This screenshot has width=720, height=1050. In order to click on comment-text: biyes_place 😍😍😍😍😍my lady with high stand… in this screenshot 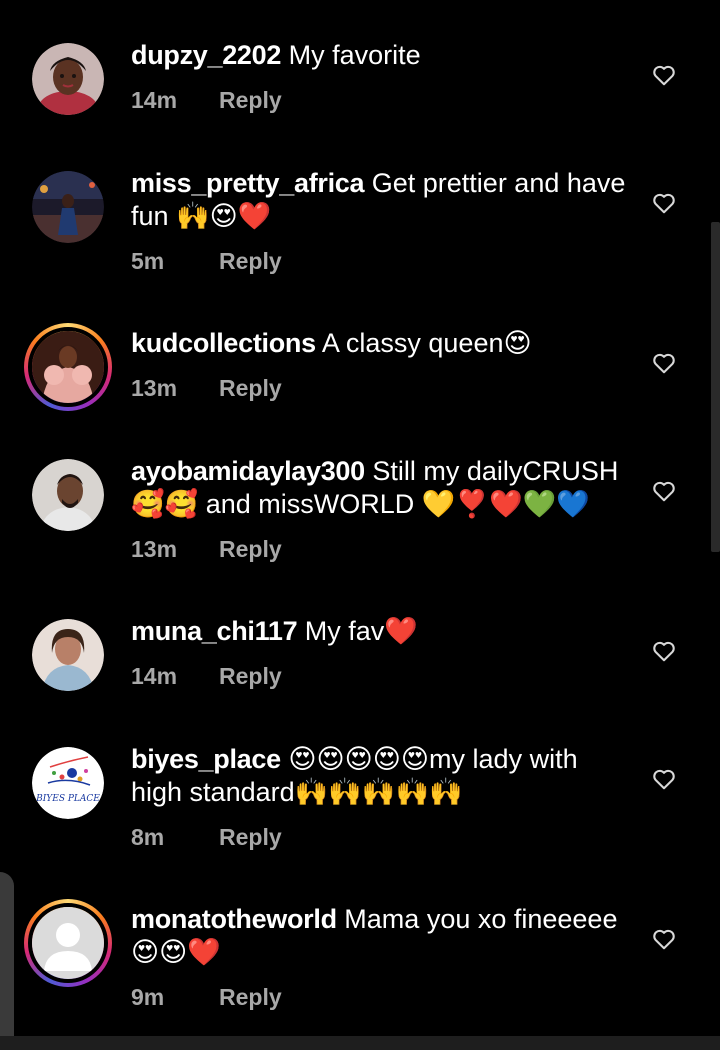, I will do `click(381, 776)`.